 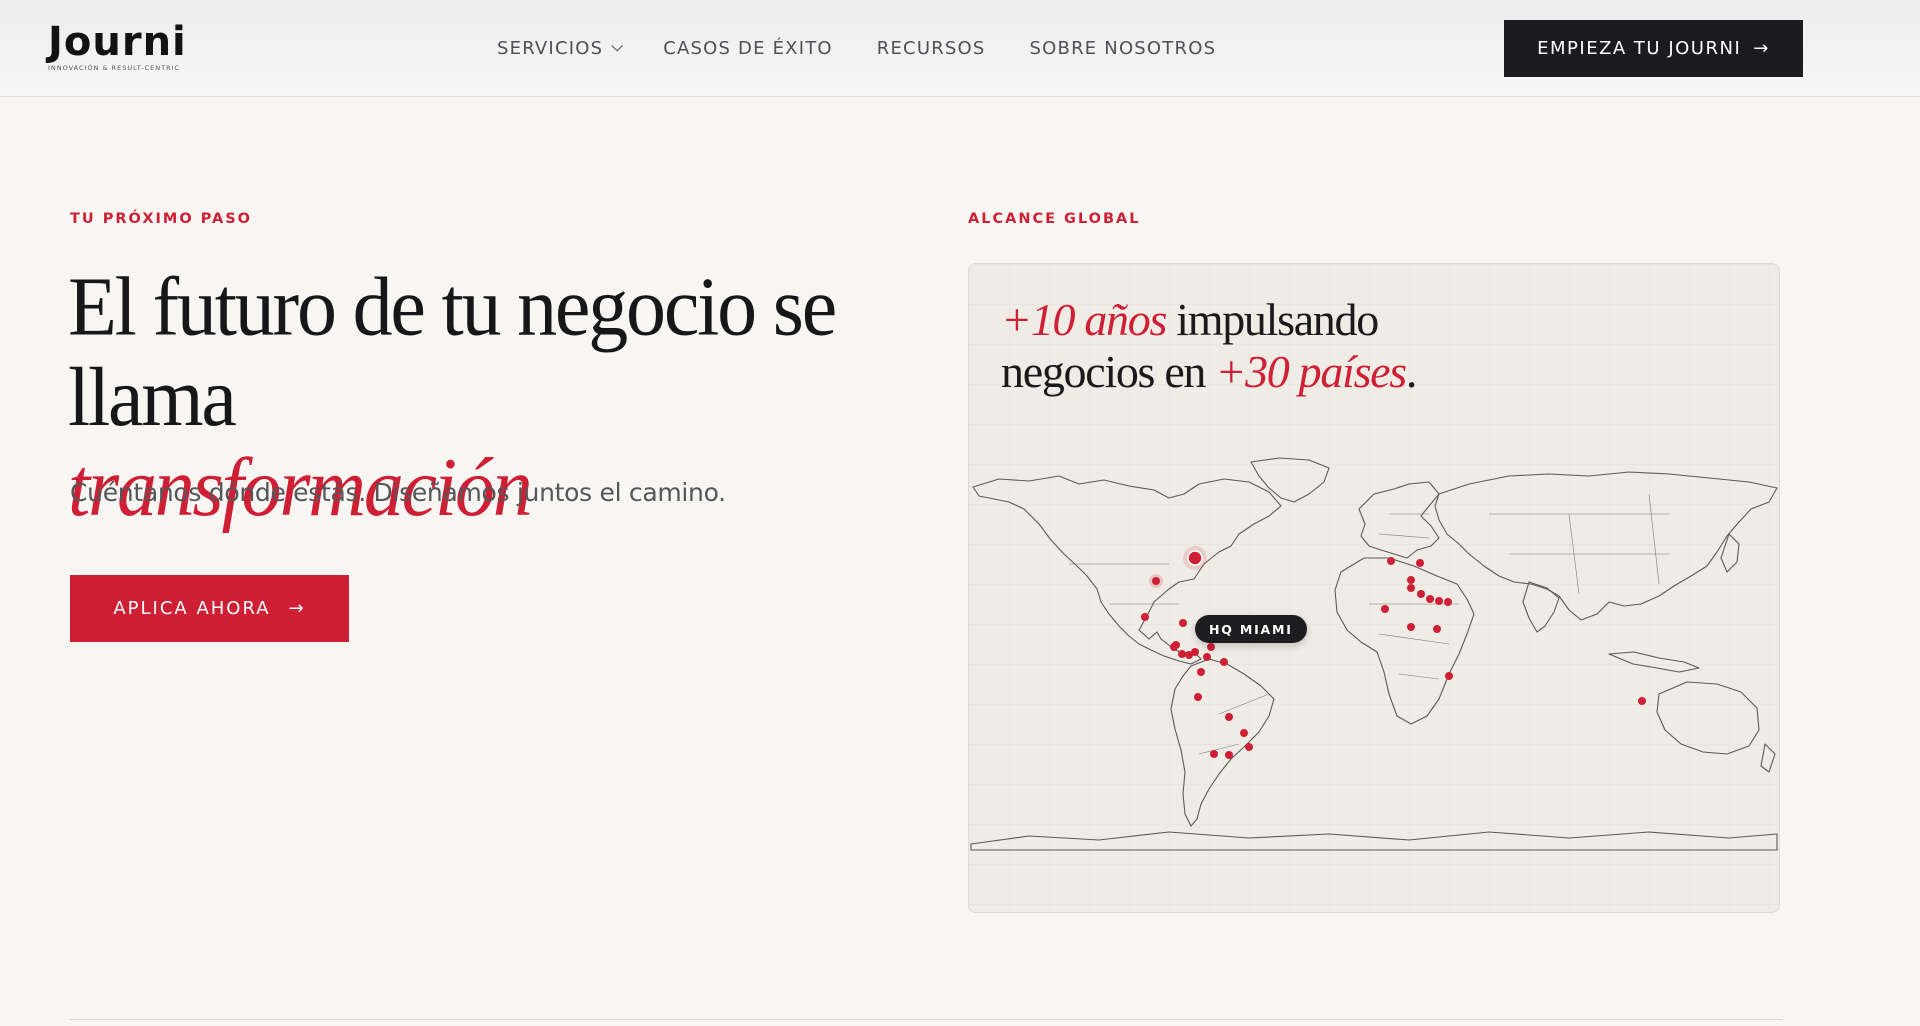 I want to click on title-text-line2: negocios en, so click(x=1108, y=371).